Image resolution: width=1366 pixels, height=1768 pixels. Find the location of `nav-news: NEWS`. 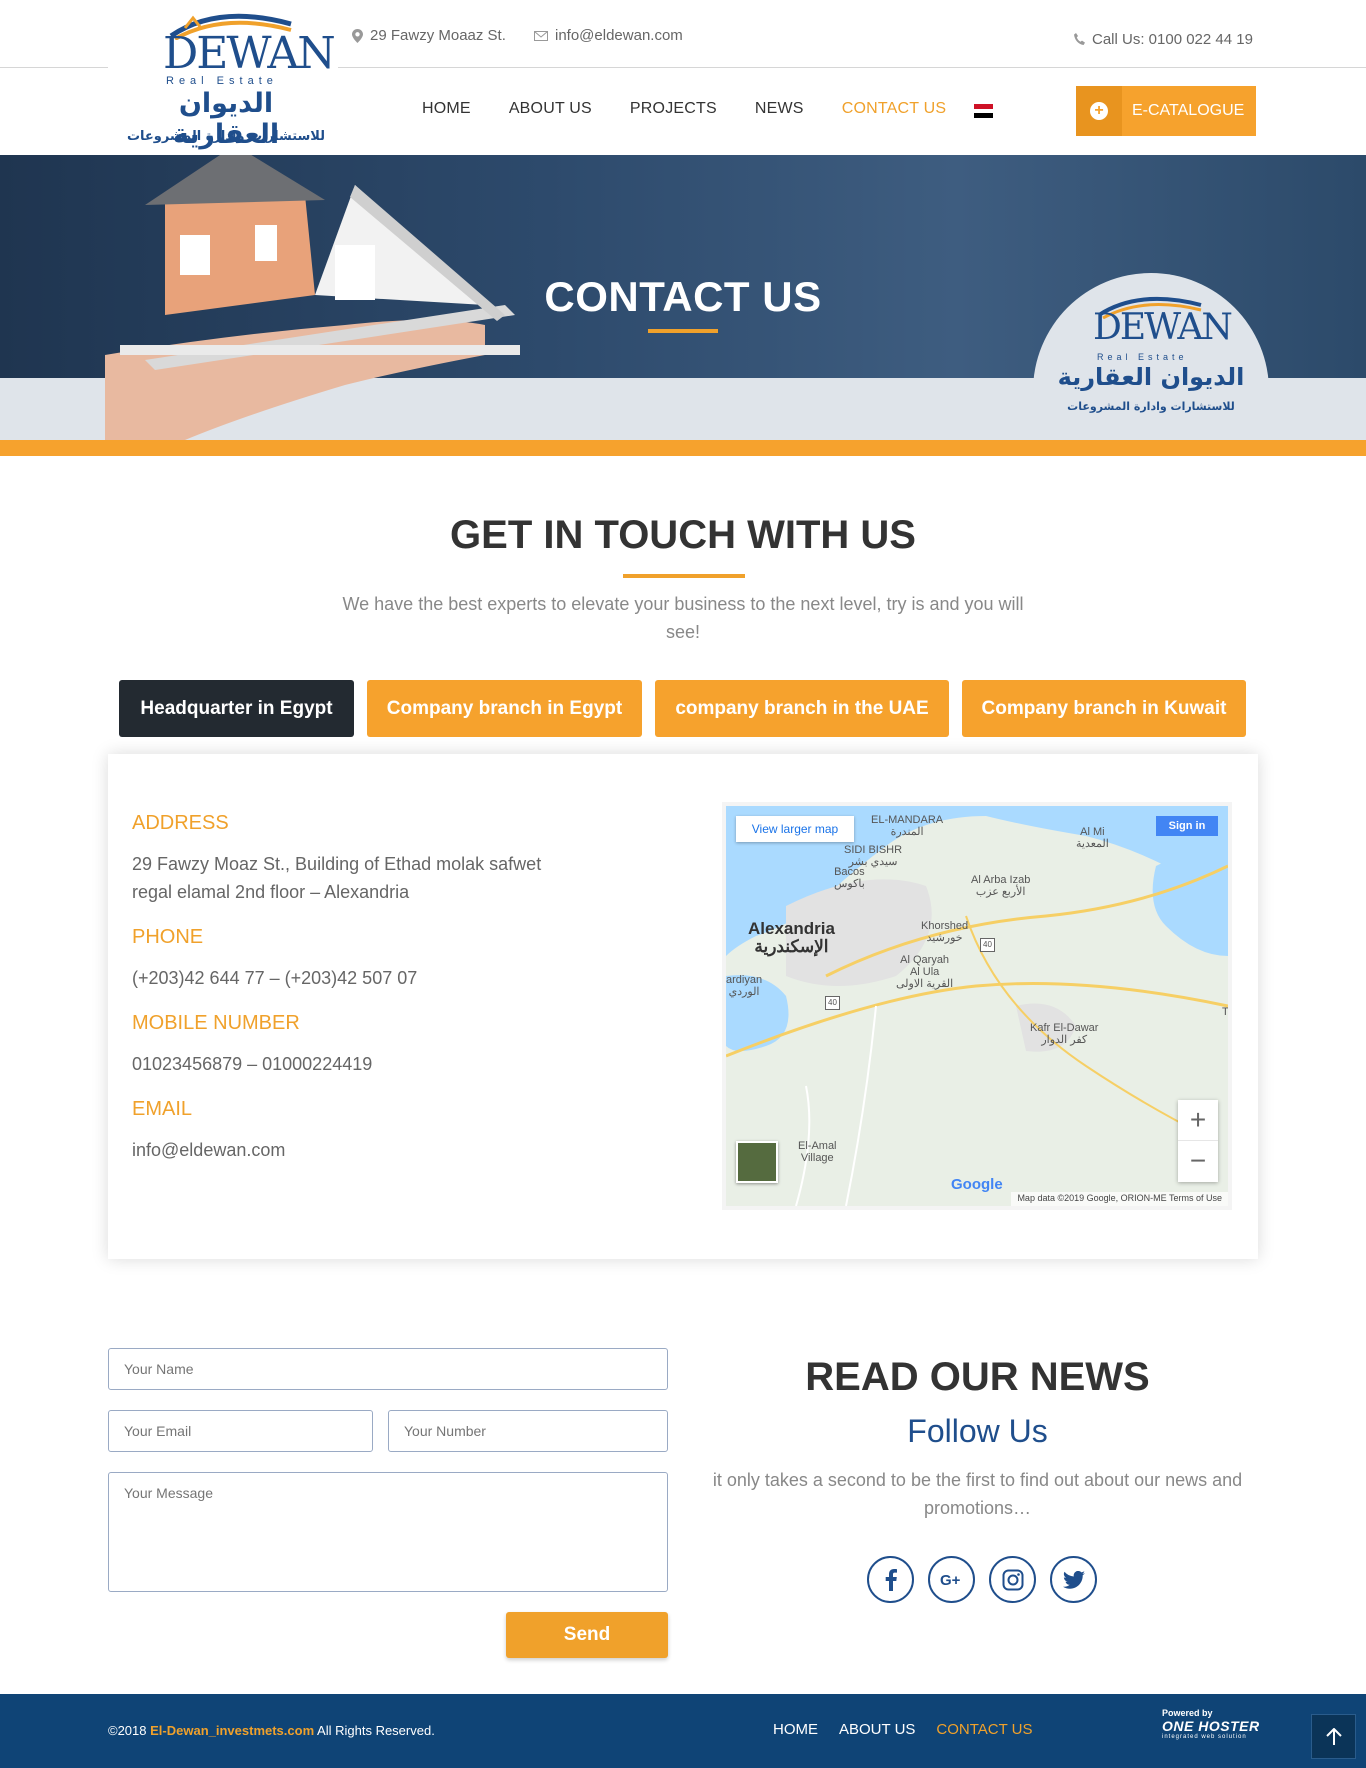

nav-news: NEWS is located at coordinates (779, 109).